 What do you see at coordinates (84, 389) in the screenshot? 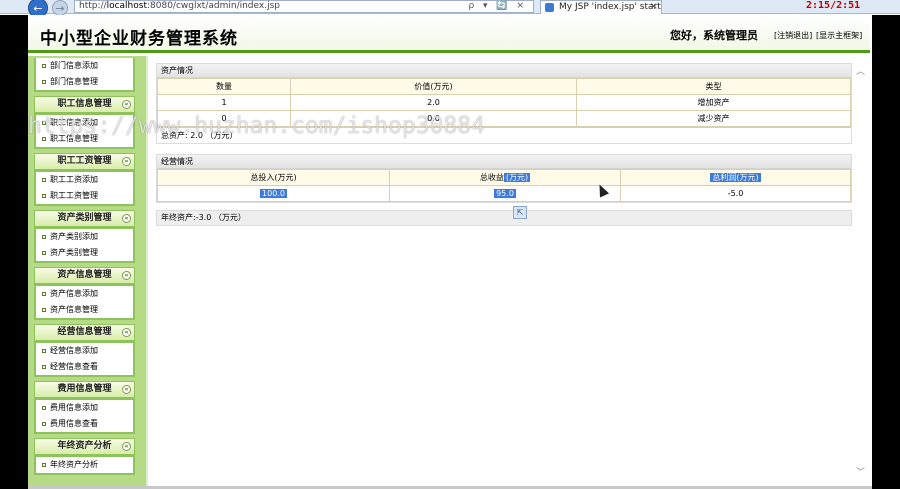
I see `sidebar-header-expense: 费用信息管理 «` at bounding box center [84, 389].